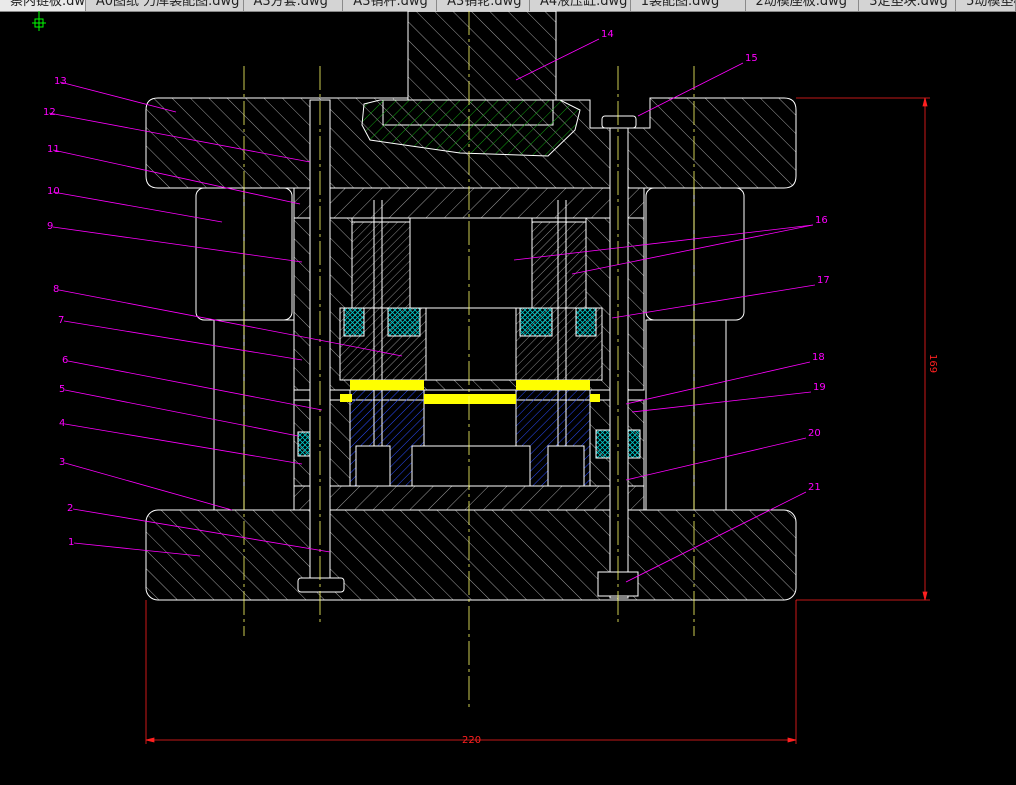 The width and height of the screenshot is (1016, 785). What do you see at coordinates (70, 508) in the screenshot?
I see `part-label-2: 2` at bounding box center [70, 508].